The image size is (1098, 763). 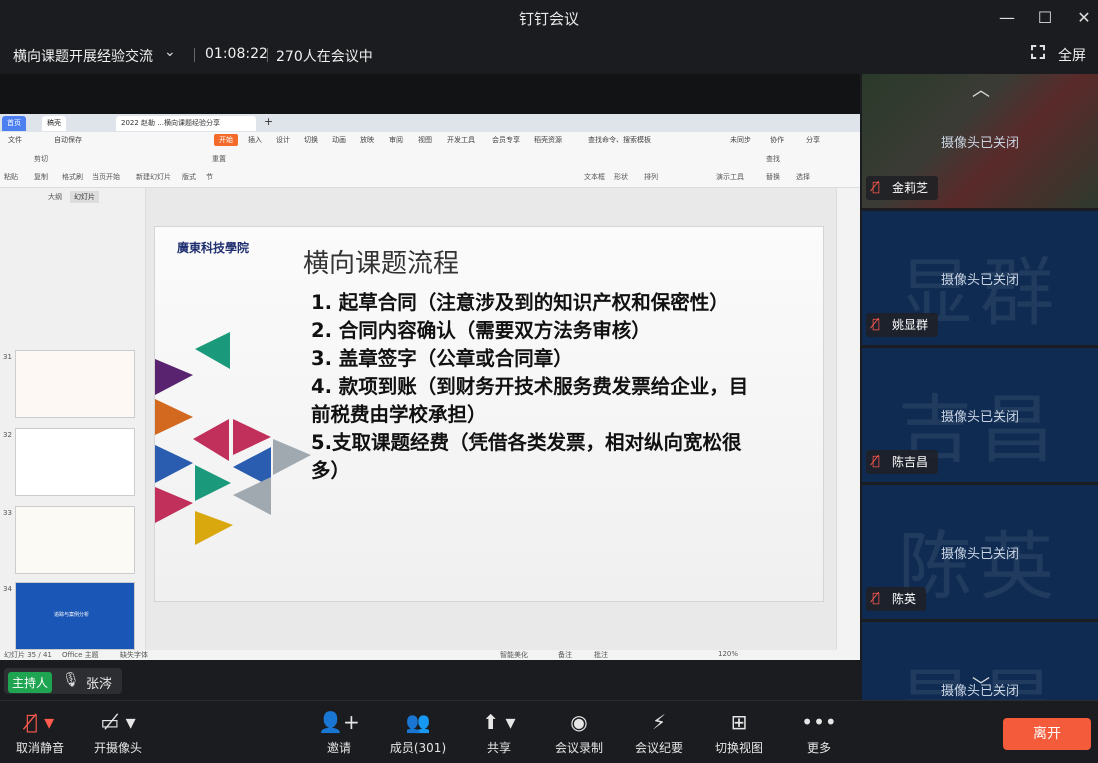 What do you see at coordinates (461, 140) in the screenshot?
I see `menu-devtools: 开发工具` at bounding box center [461, 140].